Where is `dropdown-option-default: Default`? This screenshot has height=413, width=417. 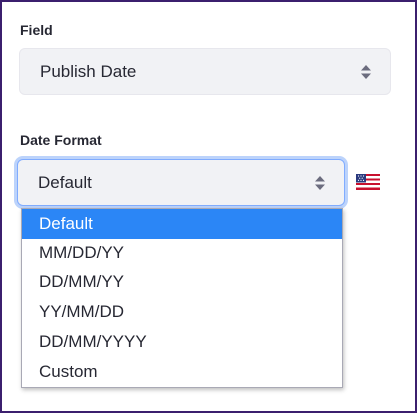
dropdown-option-default: Default is located at coordinates (182, 224).